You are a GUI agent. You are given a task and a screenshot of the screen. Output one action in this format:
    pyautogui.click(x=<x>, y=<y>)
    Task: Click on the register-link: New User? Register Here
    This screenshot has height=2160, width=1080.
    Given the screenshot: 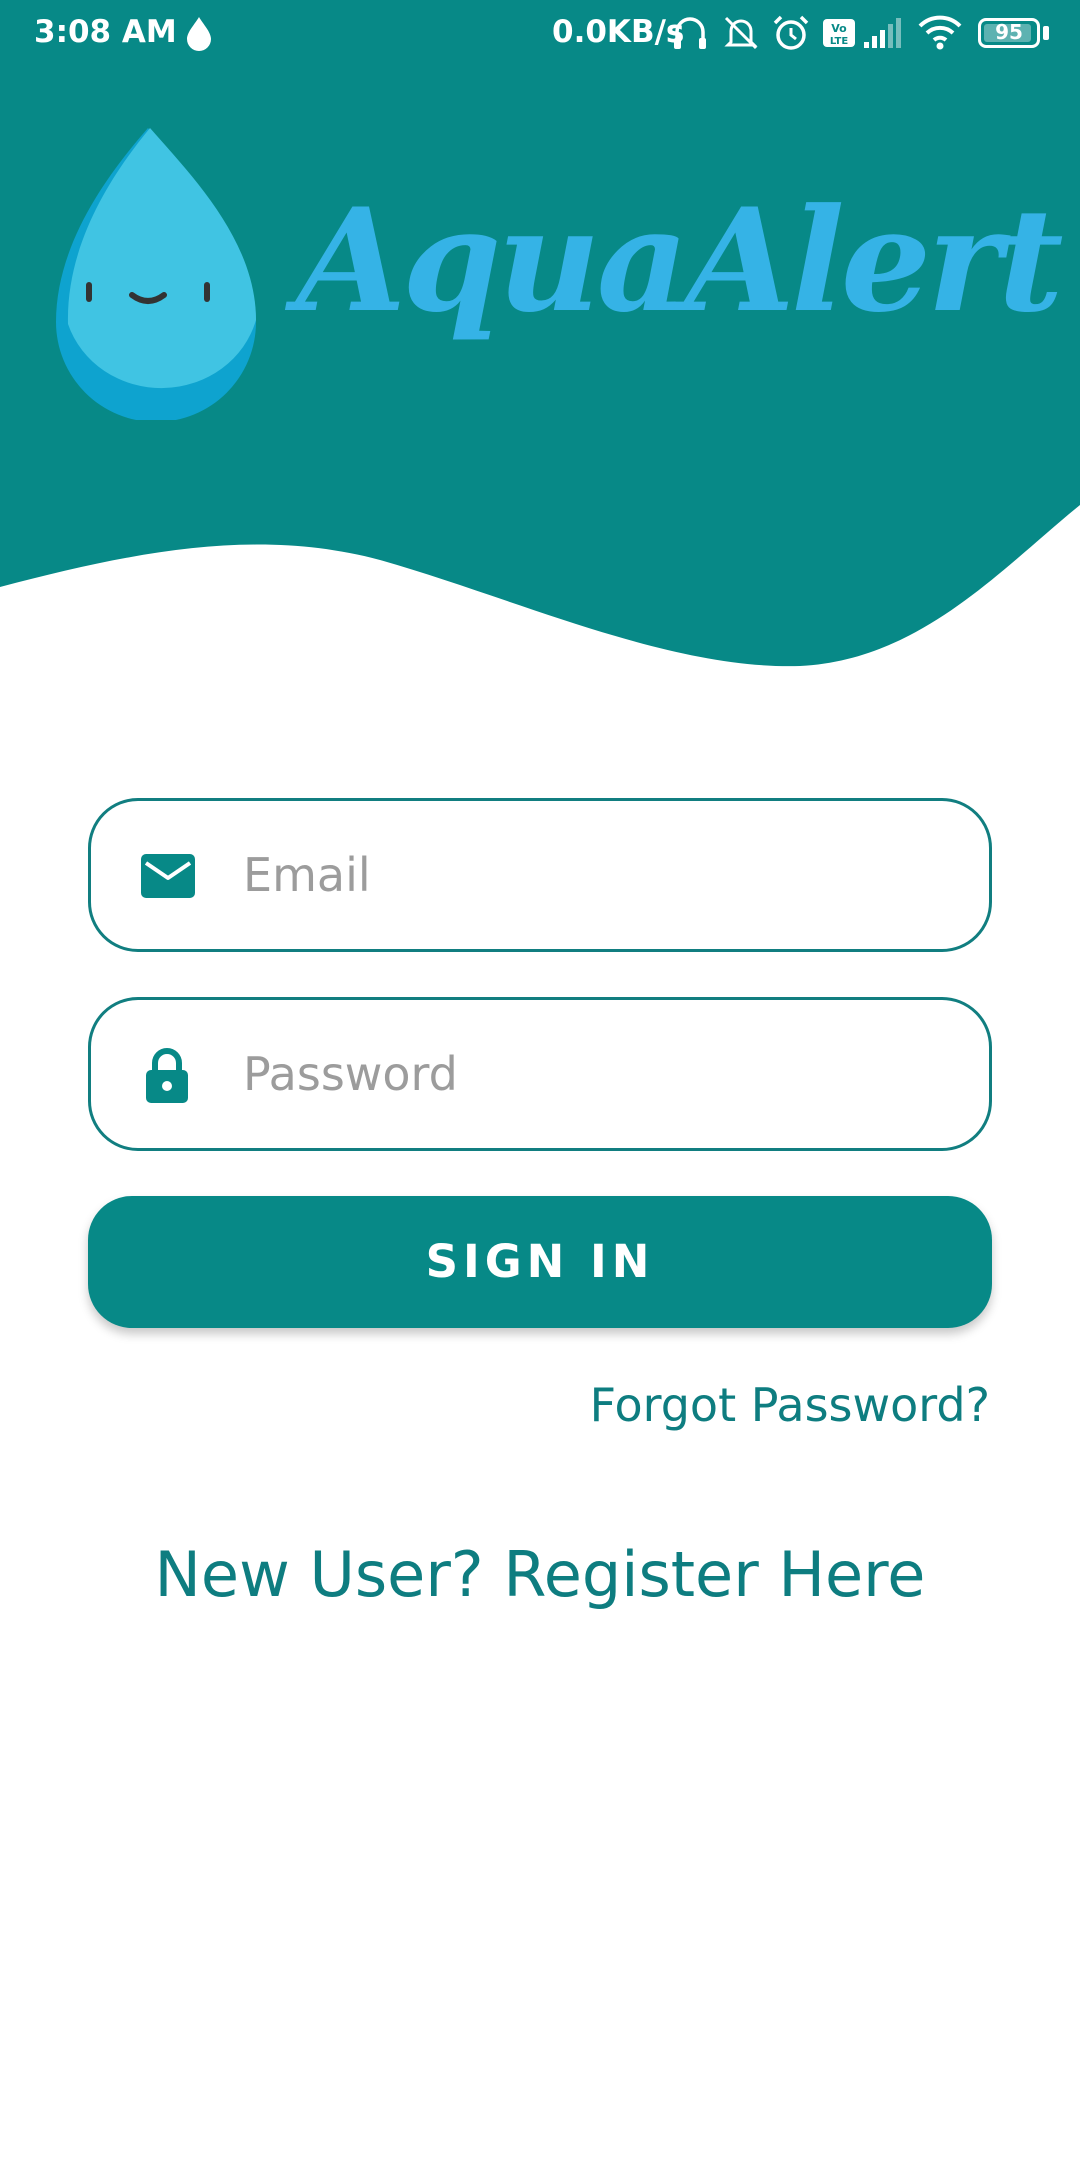 What is the action you would take?
    pyautogui.click(x=540, y=1574)
    